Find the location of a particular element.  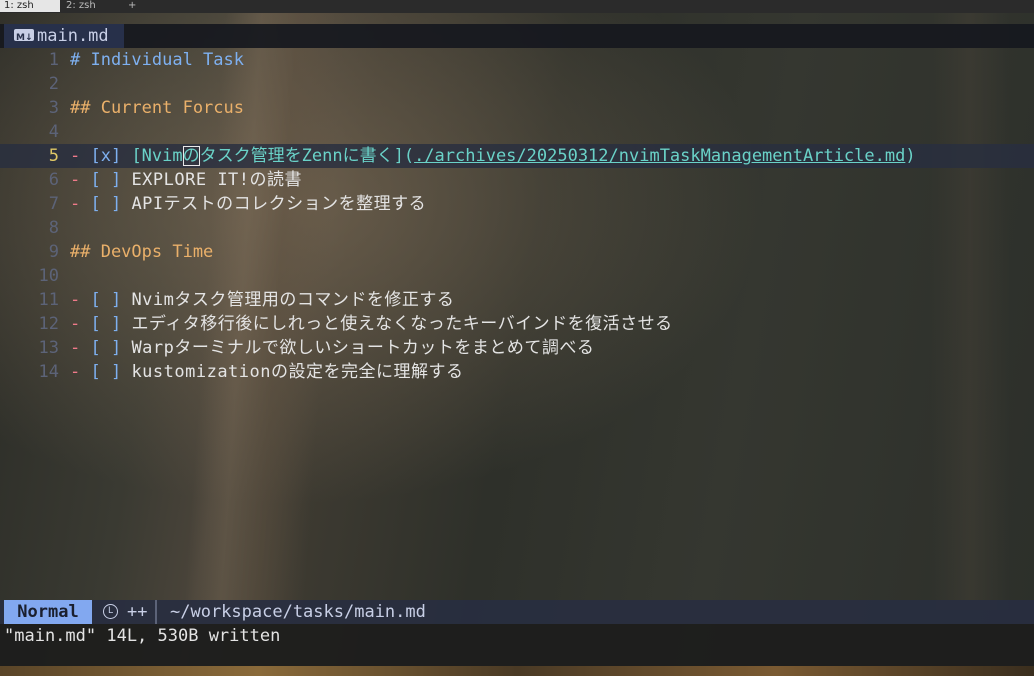

editor-line: 4 is located at coordinates (517, 132).